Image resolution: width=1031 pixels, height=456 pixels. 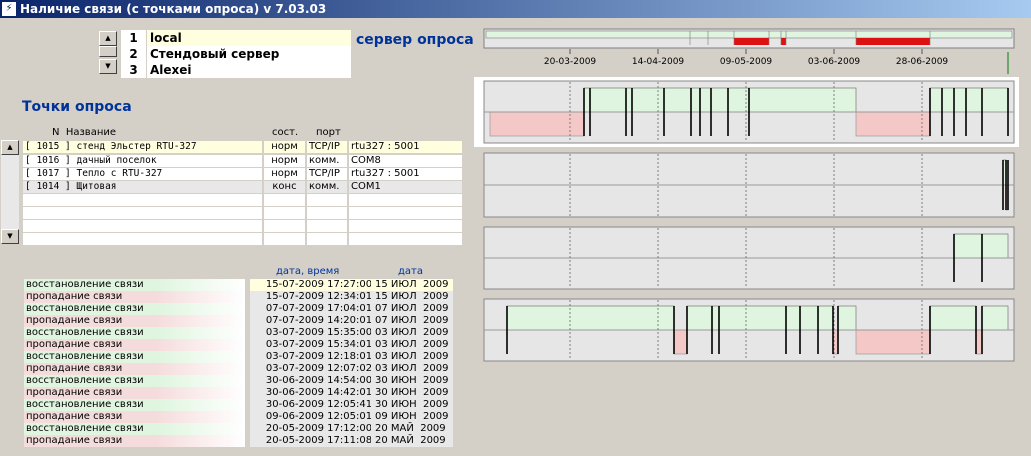 What do you see at coordinates (834, 62) in the screenshot?
I see `date-label: 03-06-2009` at bounding box center [834, 62].